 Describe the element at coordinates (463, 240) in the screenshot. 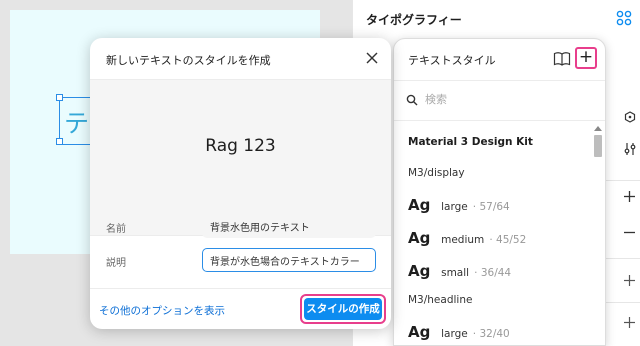

I see `style-name: medium` at that location.